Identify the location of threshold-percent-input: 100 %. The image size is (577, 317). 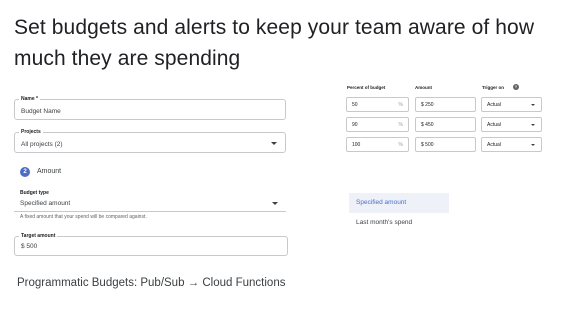
(377, 144).